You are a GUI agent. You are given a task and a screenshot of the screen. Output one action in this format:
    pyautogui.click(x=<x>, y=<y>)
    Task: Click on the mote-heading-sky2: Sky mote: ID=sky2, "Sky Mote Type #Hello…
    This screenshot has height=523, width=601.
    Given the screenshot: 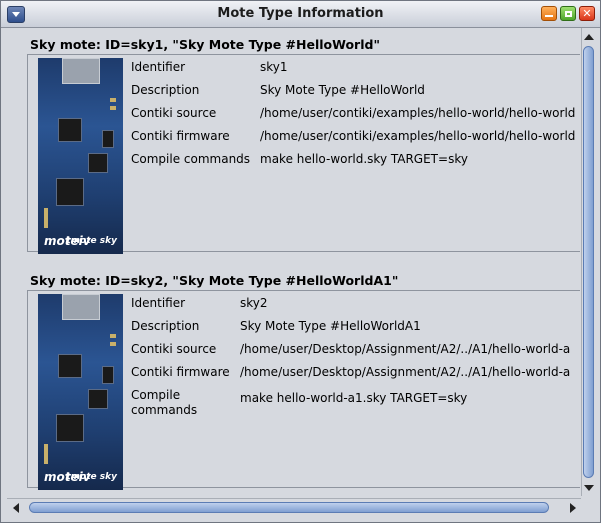 What is the action you would take?
    pyautogui.click(x=214, y=280)
    